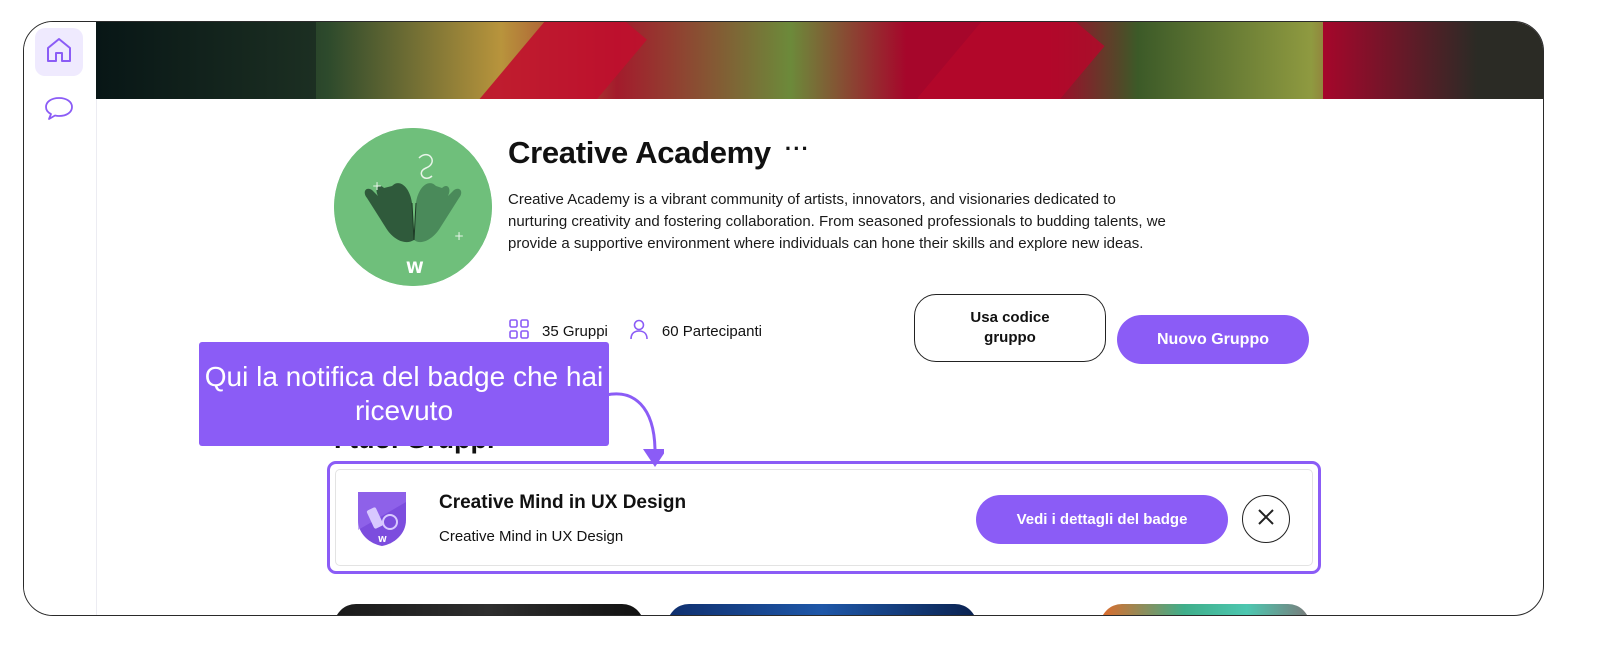 This screenshot has width=1600, height=650. I want to click on user-icon, so click(639, 331).